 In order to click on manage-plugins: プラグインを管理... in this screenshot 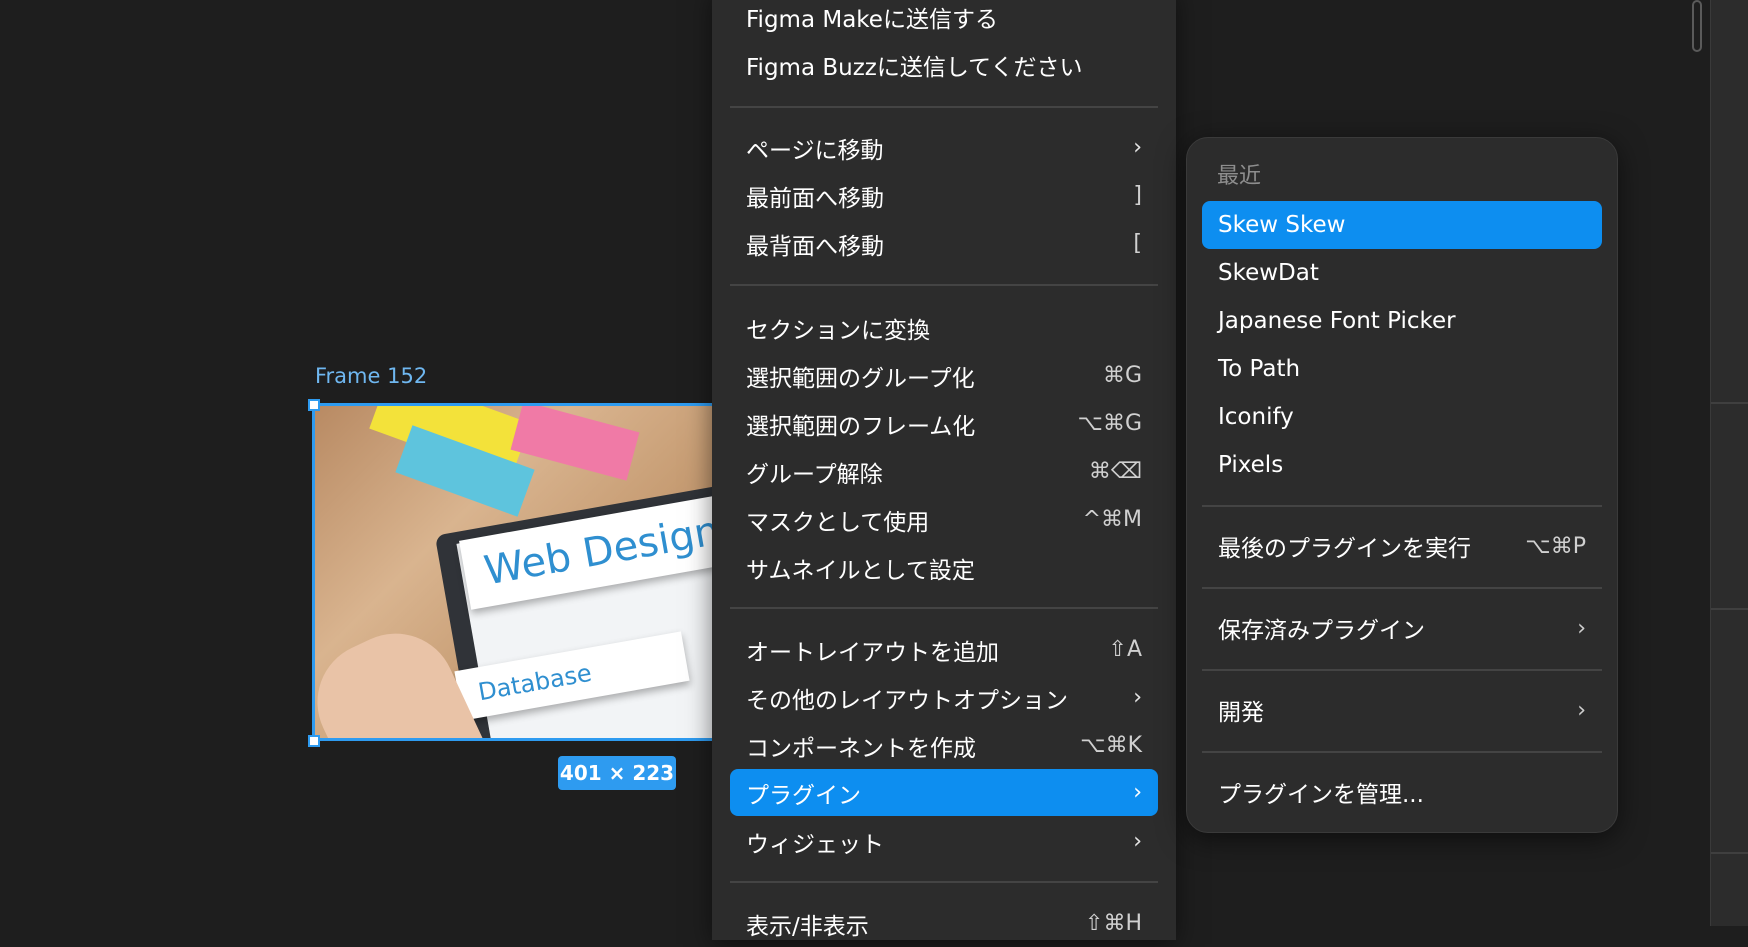, I will do `click(1402, 792)`.